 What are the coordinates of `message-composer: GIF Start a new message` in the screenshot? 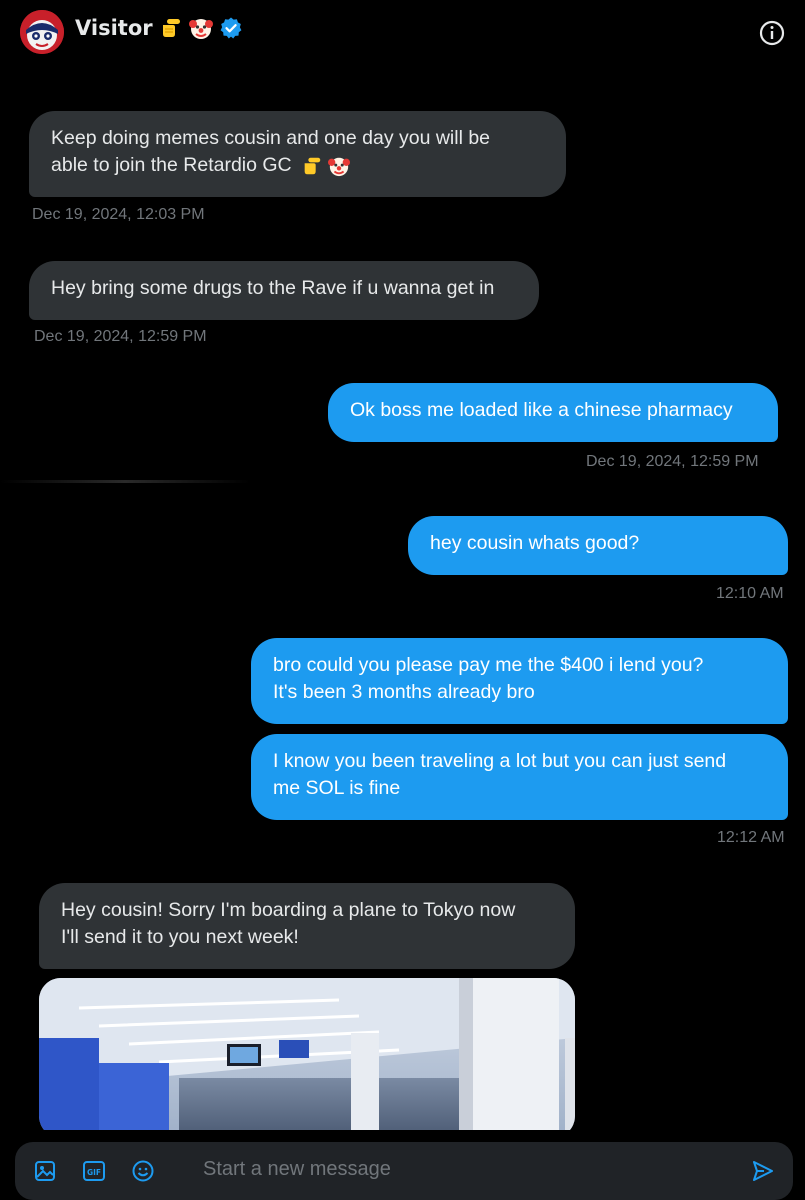 It's located at (404, 1171).